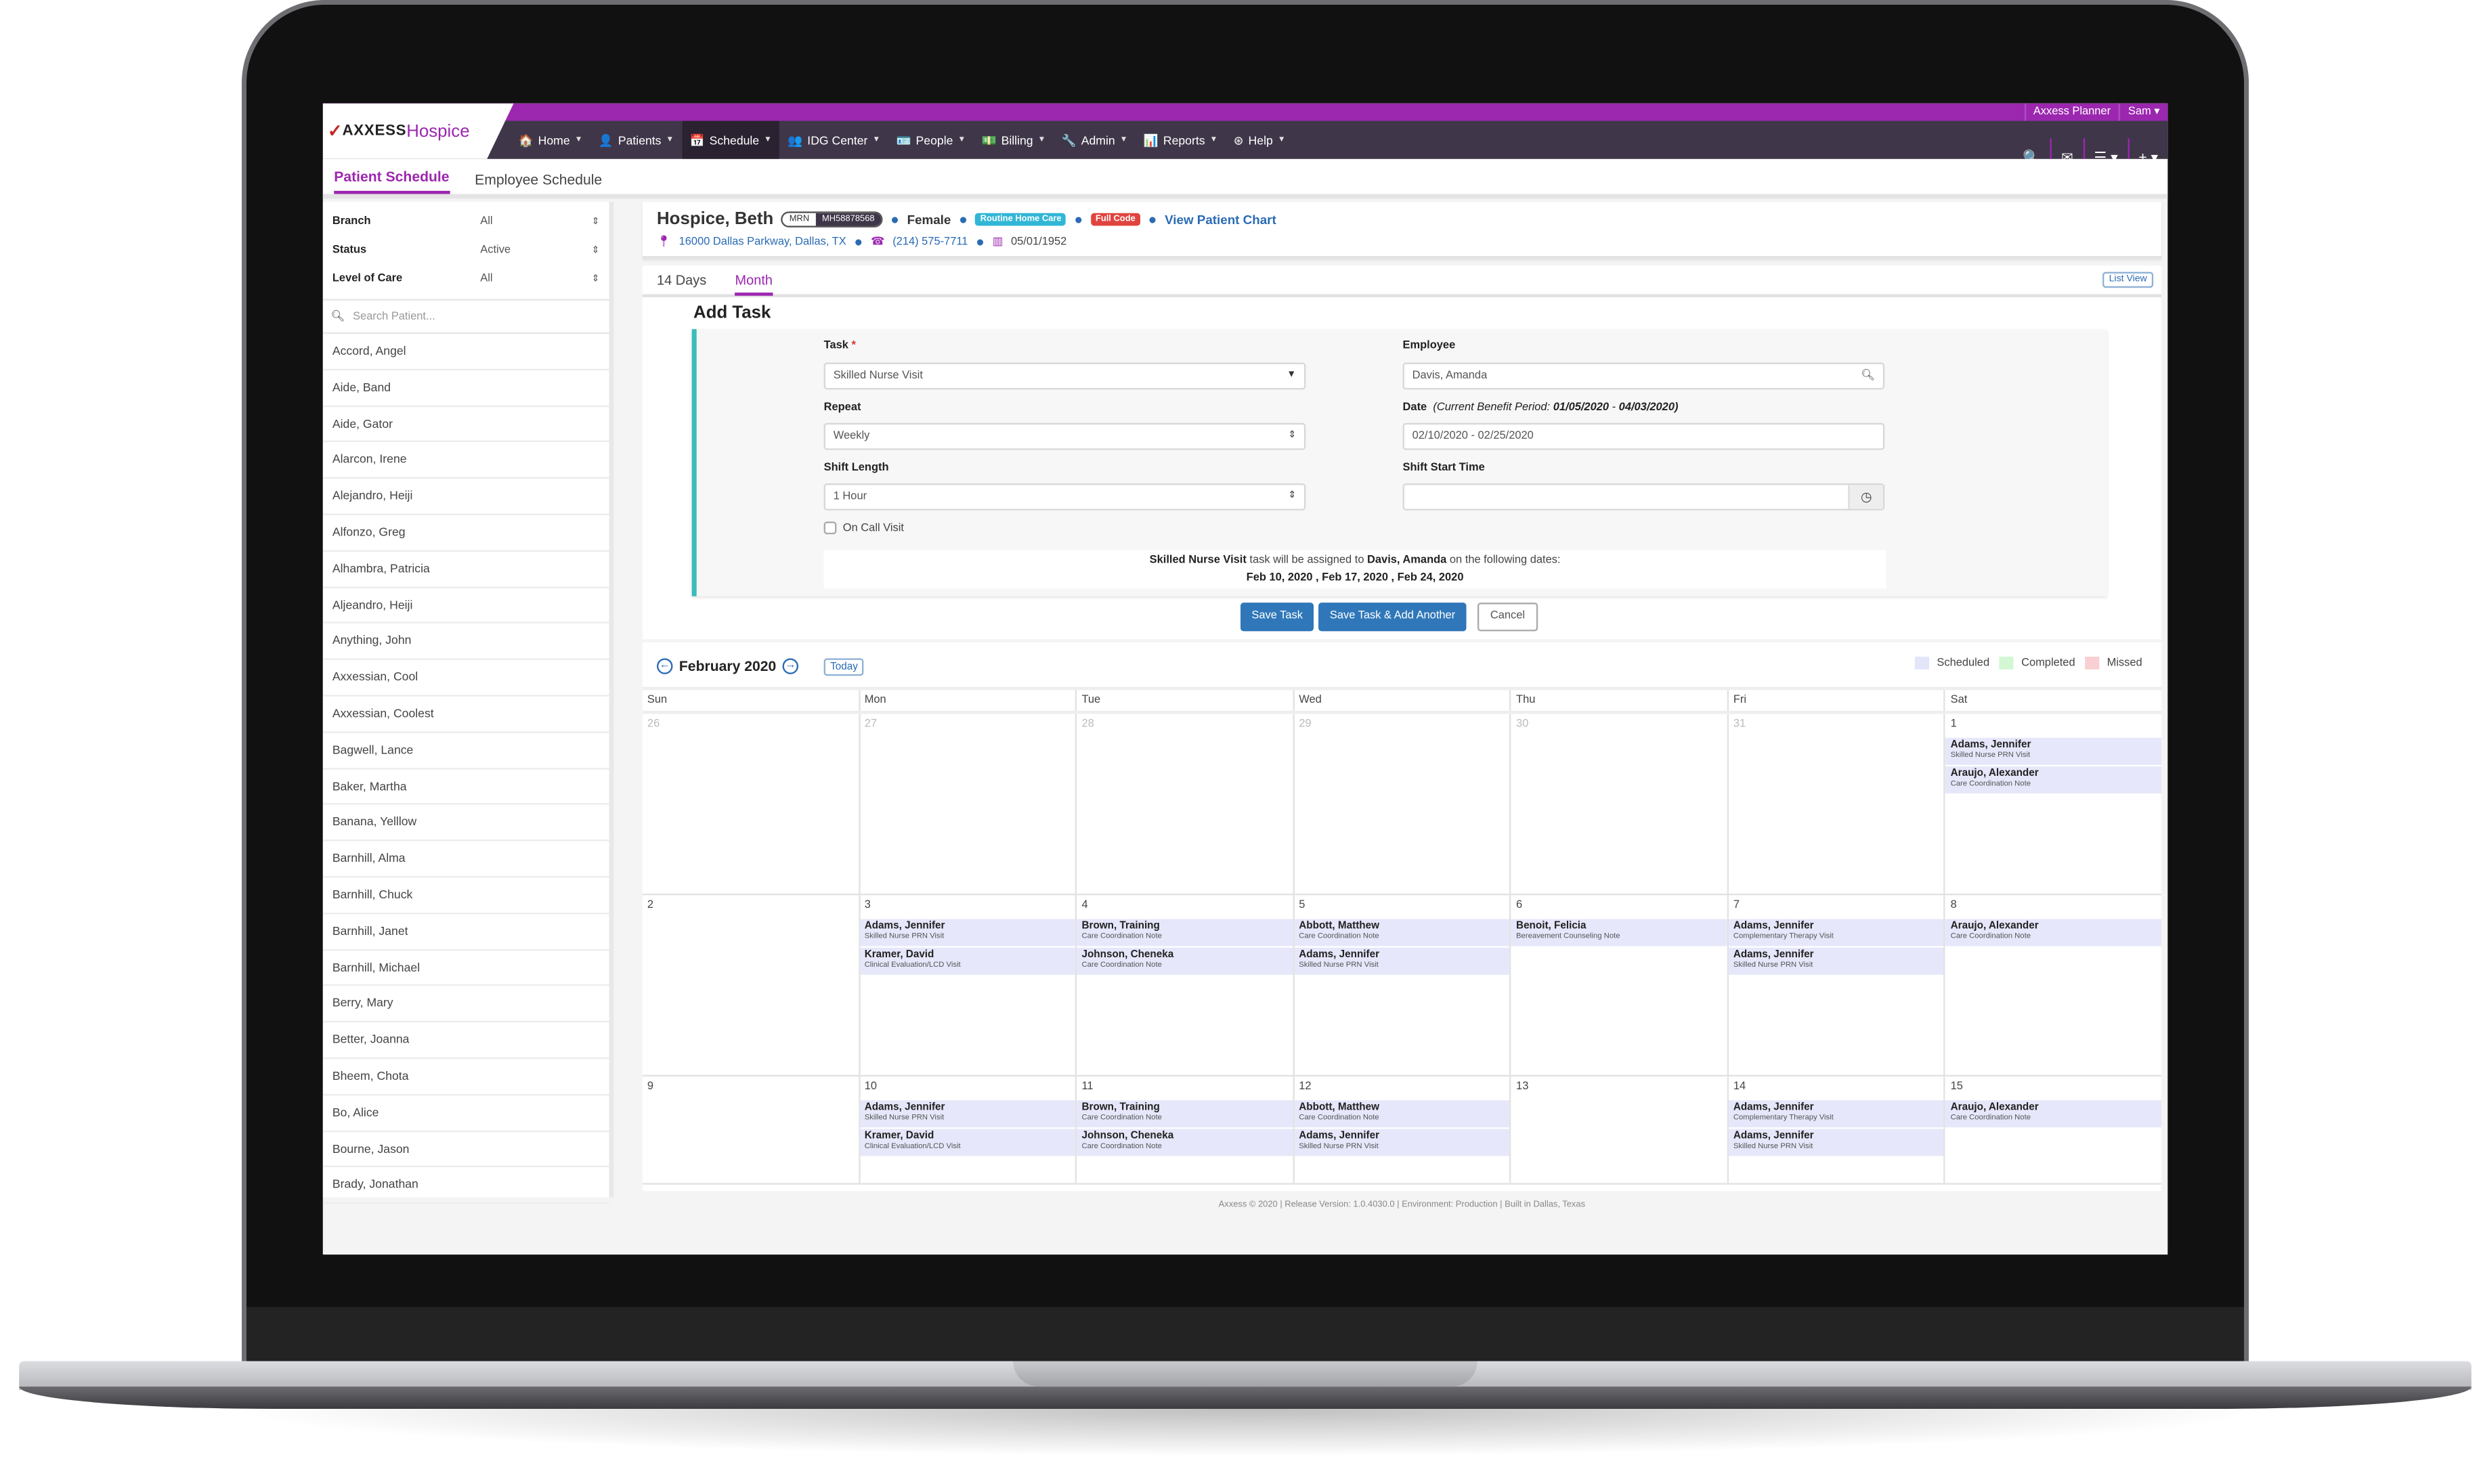  I want to click on calendar-event: Johnson, Cheneka Care Coordination Note, so click(1185, 1142).